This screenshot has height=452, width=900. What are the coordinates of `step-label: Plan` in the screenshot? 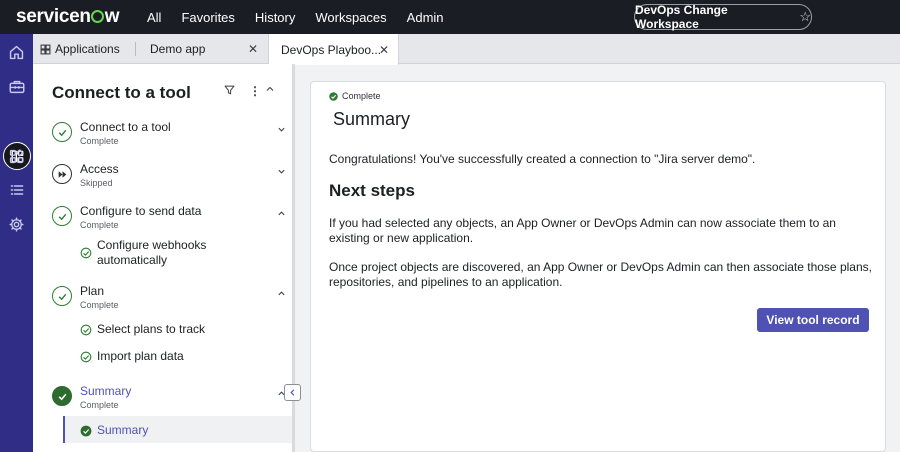 It's located at (92, 291).